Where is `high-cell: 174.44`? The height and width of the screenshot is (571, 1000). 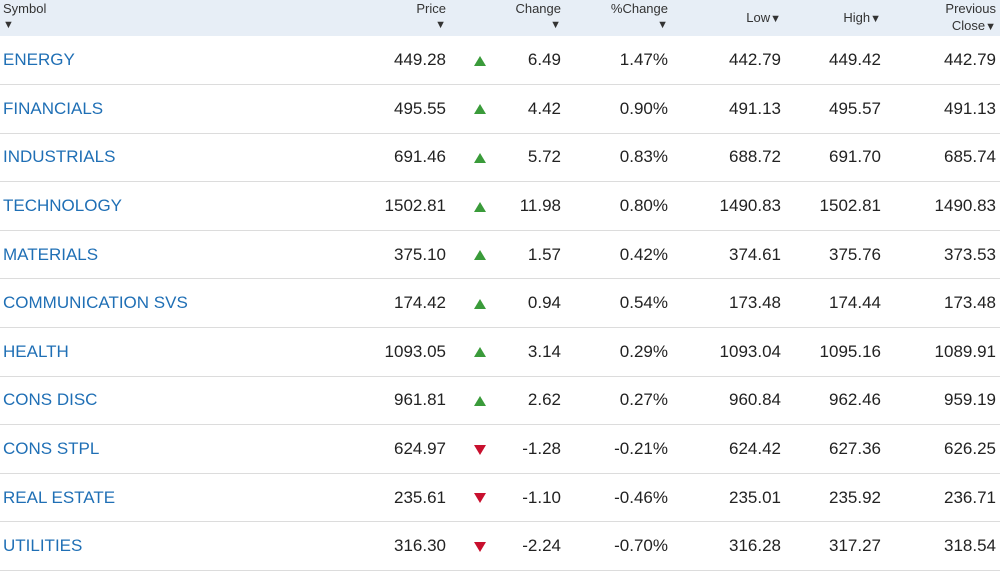
high-cell: 174.44 is located at coordinates (855, 303).